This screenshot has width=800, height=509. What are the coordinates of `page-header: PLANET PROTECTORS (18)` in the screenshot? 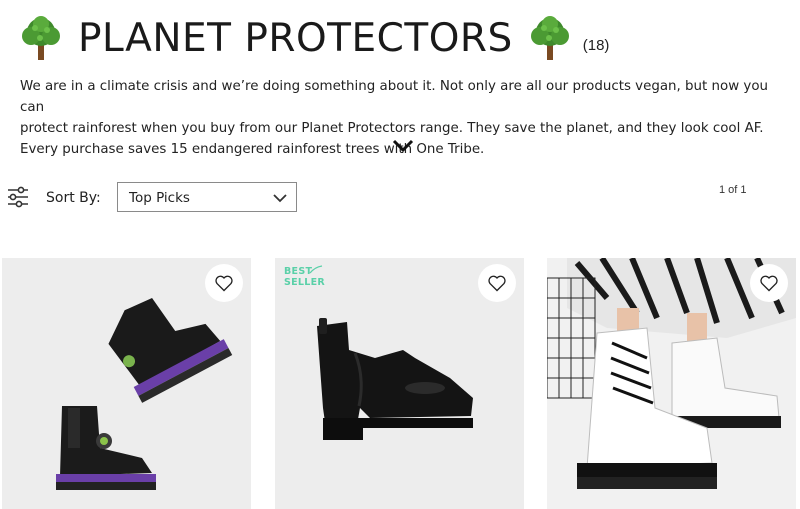 It's located at (313, 38).